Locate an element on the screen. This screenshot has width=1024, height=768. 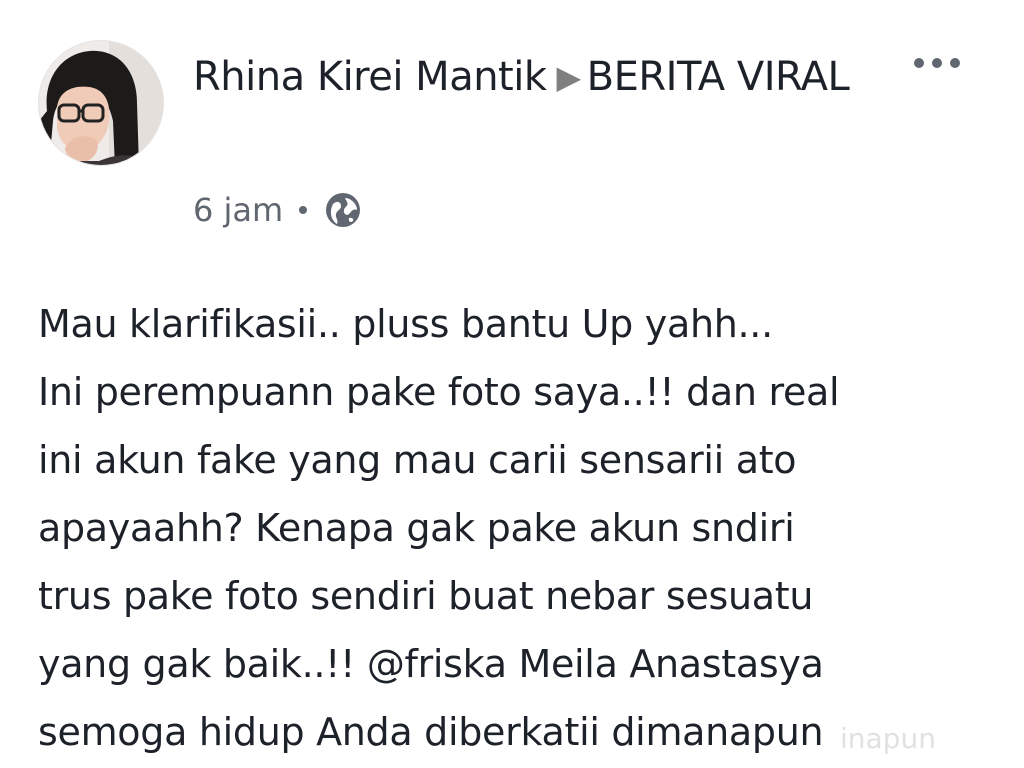
arrow-icon: ▶ is located at coordinates (569, 77).